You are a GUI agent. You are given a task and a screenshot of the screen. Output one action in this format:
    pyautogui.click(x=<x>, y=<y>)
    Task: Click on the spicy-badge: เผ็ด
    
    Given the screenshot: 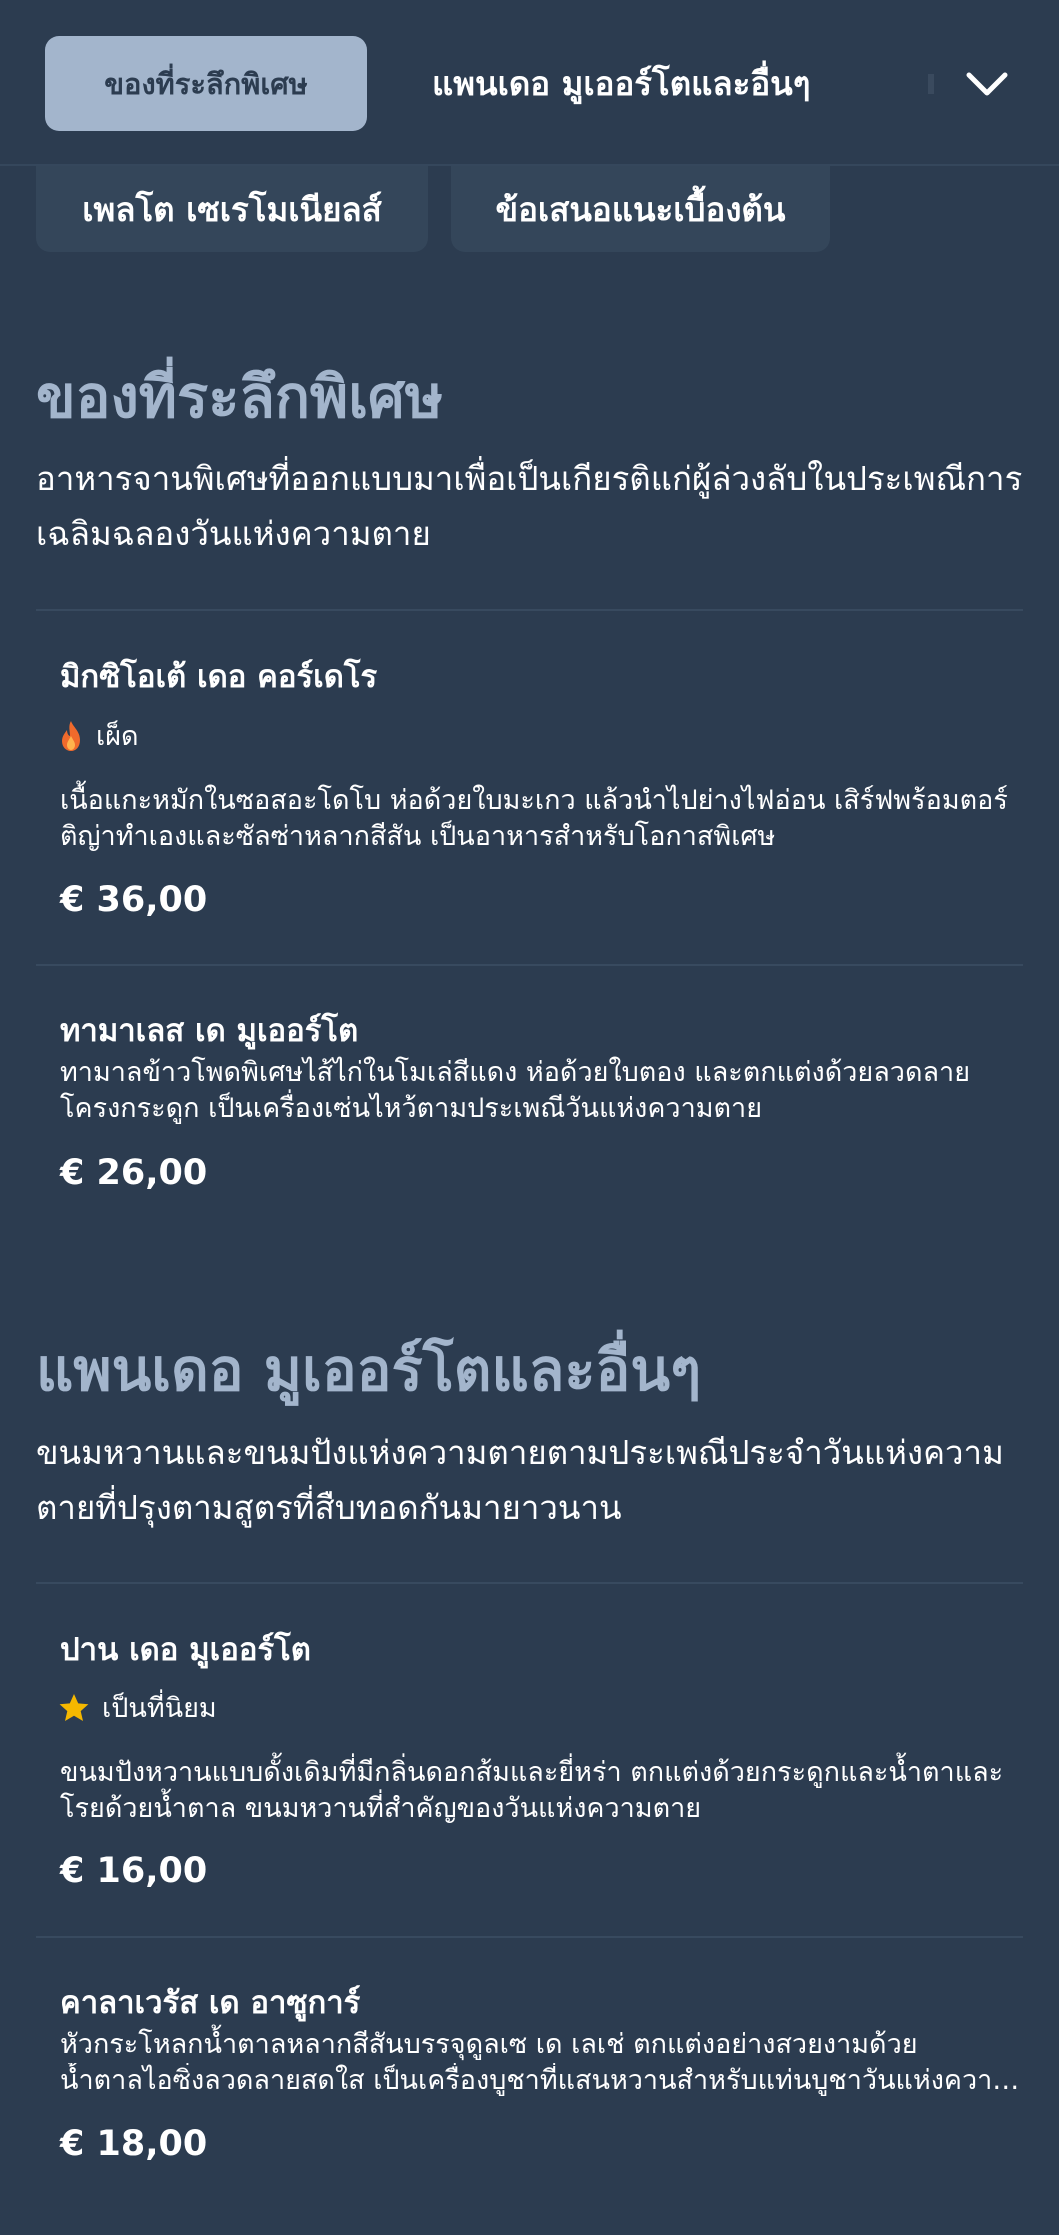 What is the action you would take?
    pyautogui.click(x=98, y=735)
    